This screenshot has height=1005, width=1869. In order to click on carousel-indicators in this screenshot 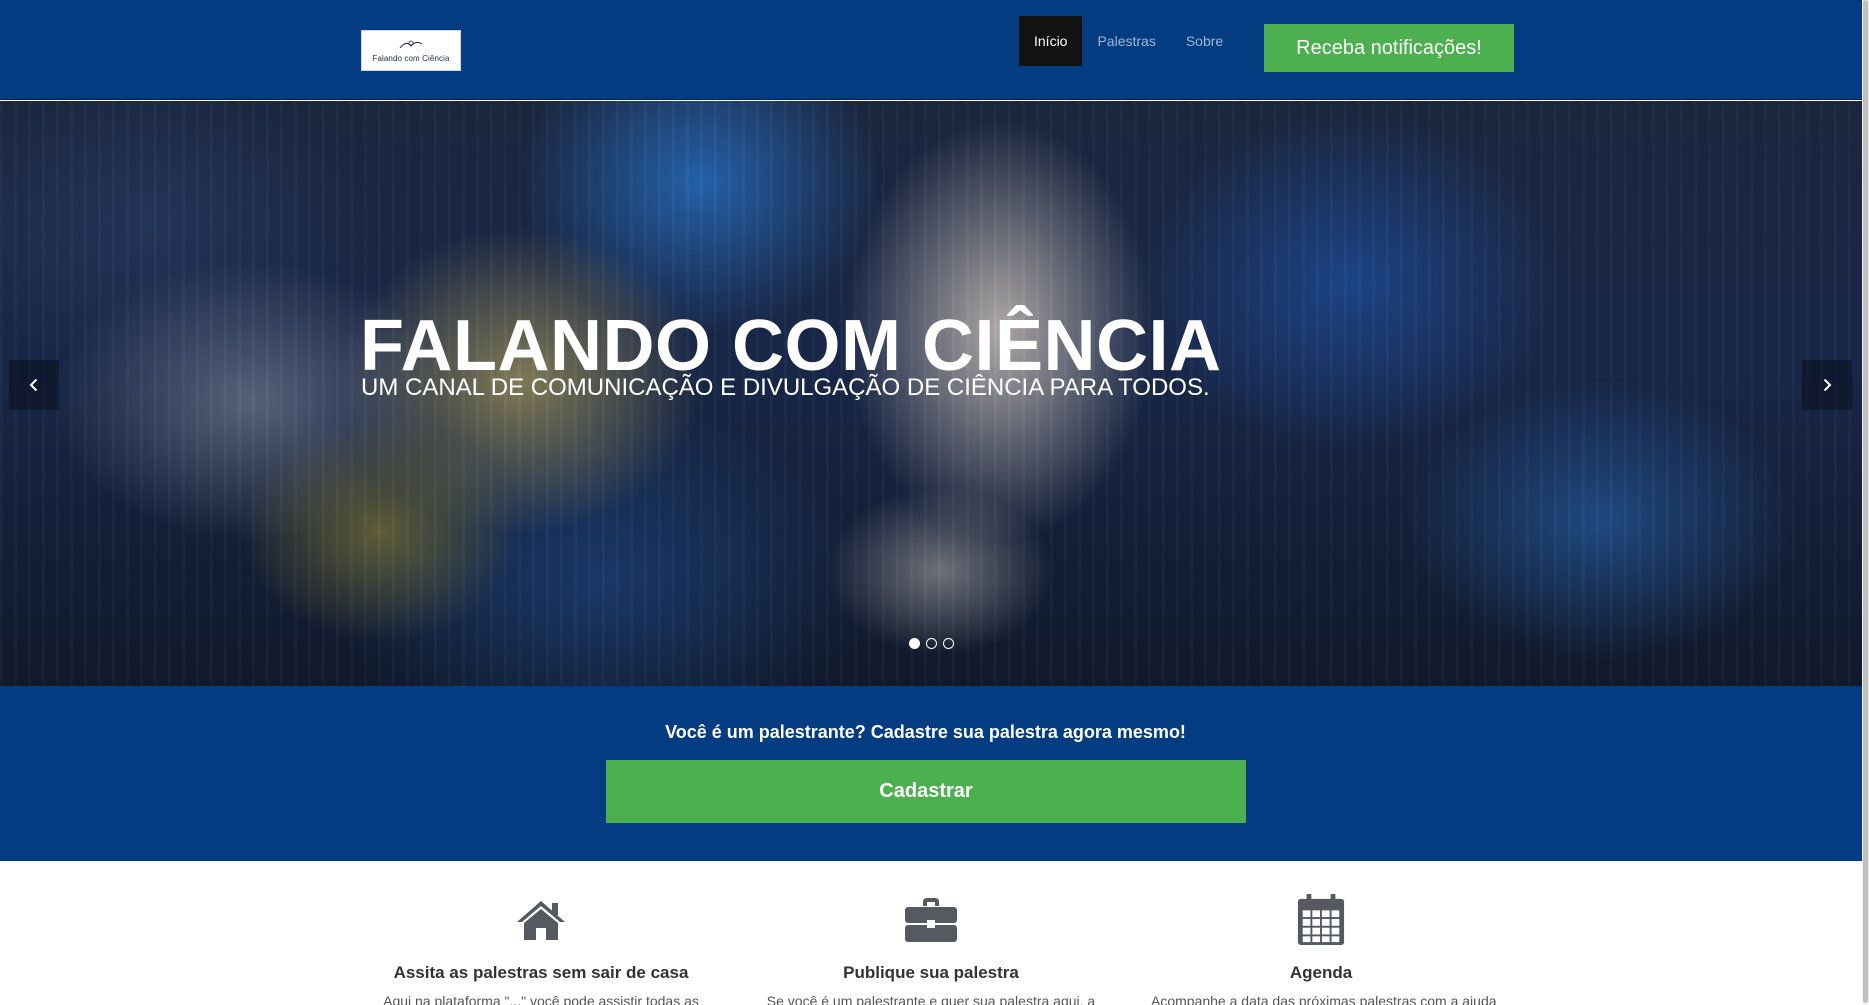, I will do `click(931, 643)`.